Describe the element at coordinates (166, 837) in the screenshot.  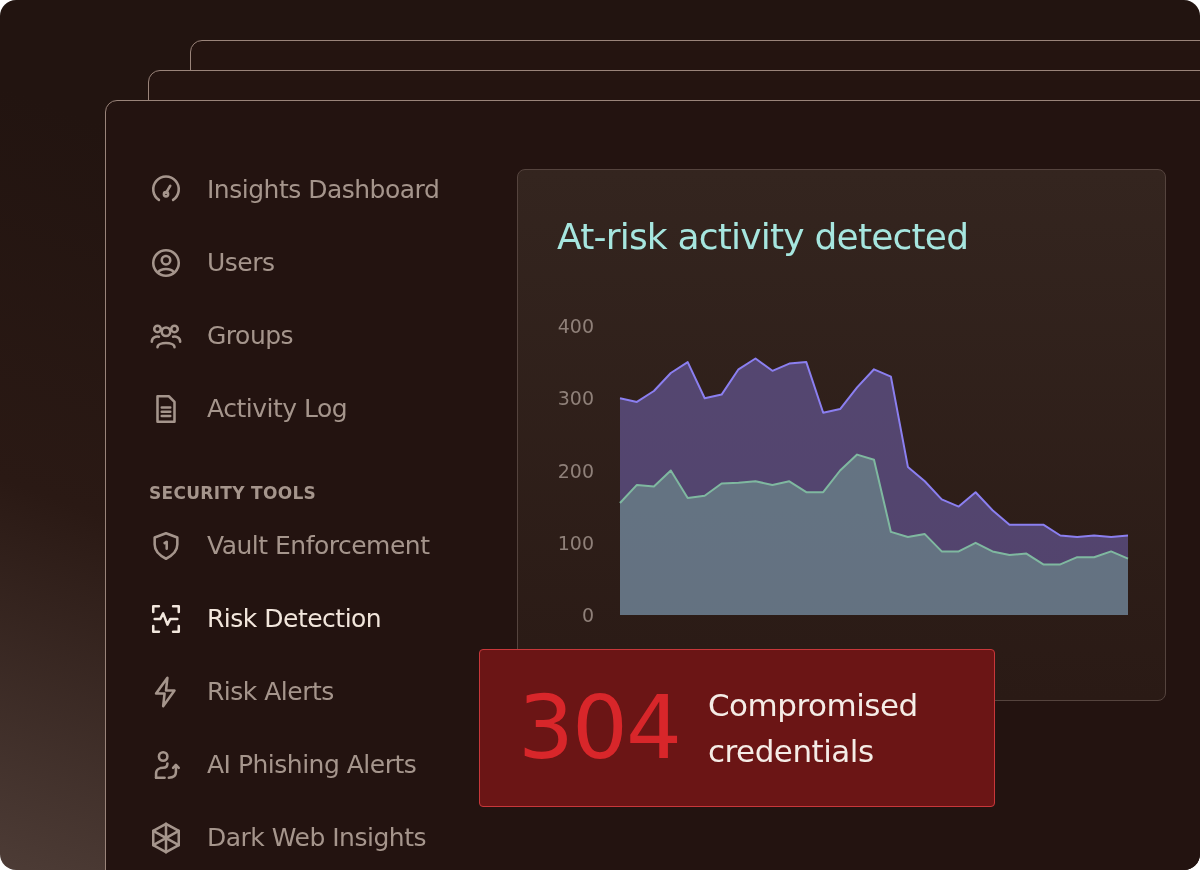
I see `cube-icon` at that location.